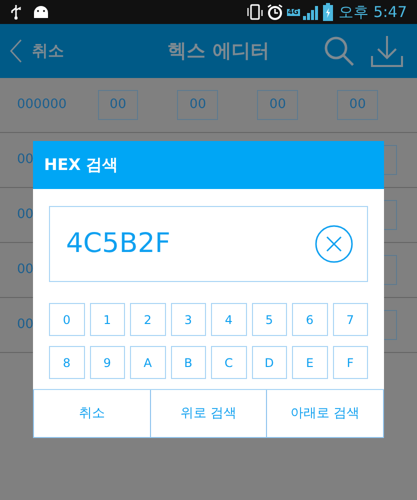 This screenshot has width=417, height=500. Describe the element at coordinates (208, 165) in the screenshot. I see `dialog-title: HEX 검색` at that location.